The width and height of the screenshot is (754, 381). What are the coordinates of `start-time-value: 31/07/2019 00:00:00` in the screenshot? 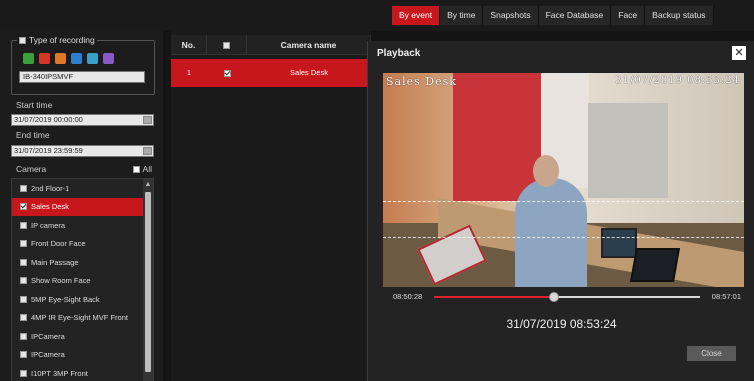 It's located at (48, 119).